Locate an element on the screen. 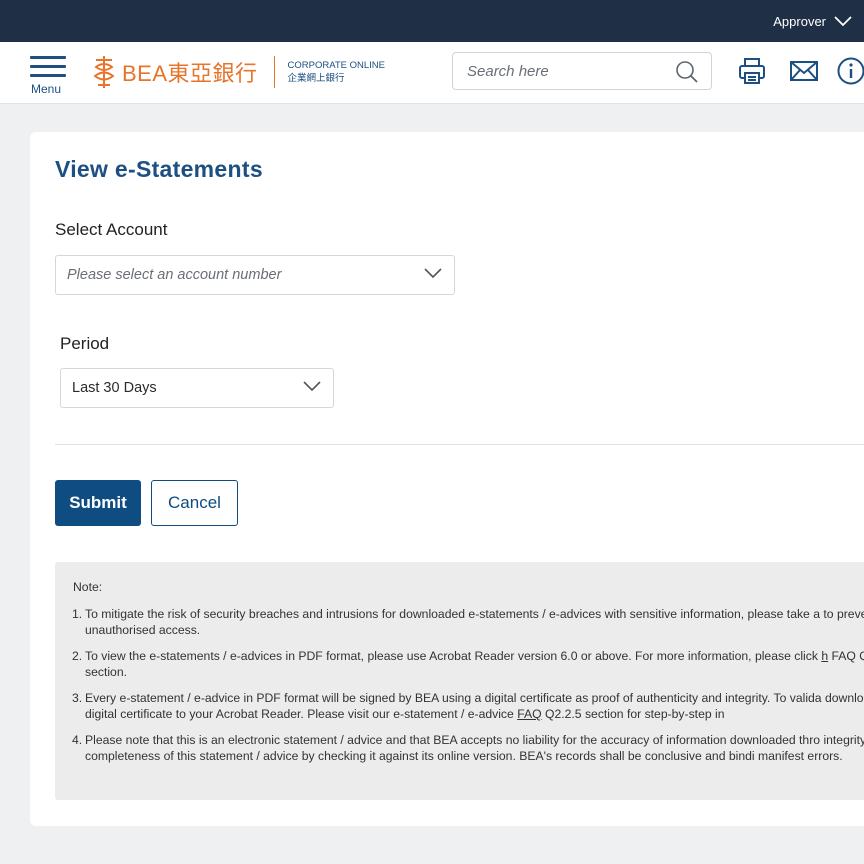 This screenshot has height=864, width=864. search-icon is located at coordinates (687, 72).